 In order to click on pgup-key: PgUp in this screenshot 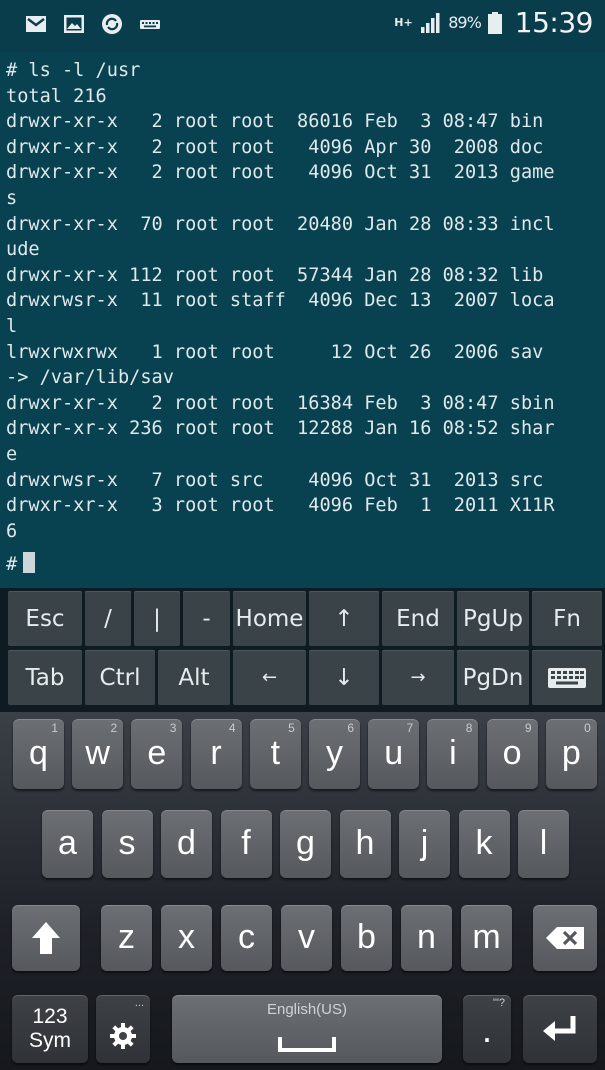, I will do `click(493, 618)`.